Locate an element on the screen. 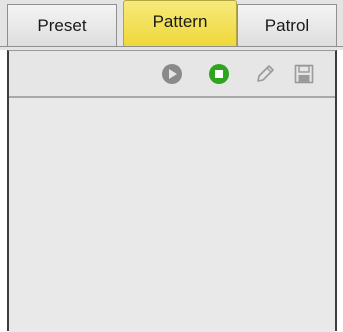 The height and width of the screenshot is (332, 343). stop-button is located at coordinates (219, 74).